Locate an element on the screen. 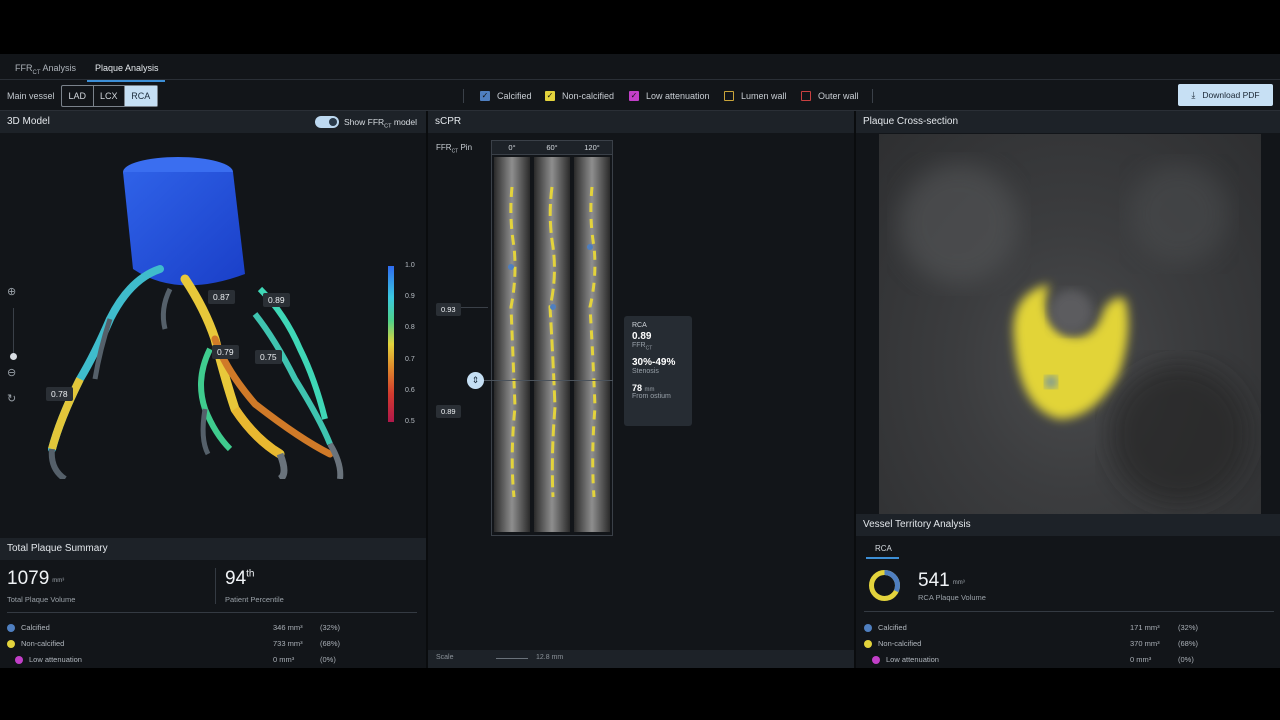 The image size is (1280, 720). row-value: 346 mm³ is located at coordinates (288, 627).